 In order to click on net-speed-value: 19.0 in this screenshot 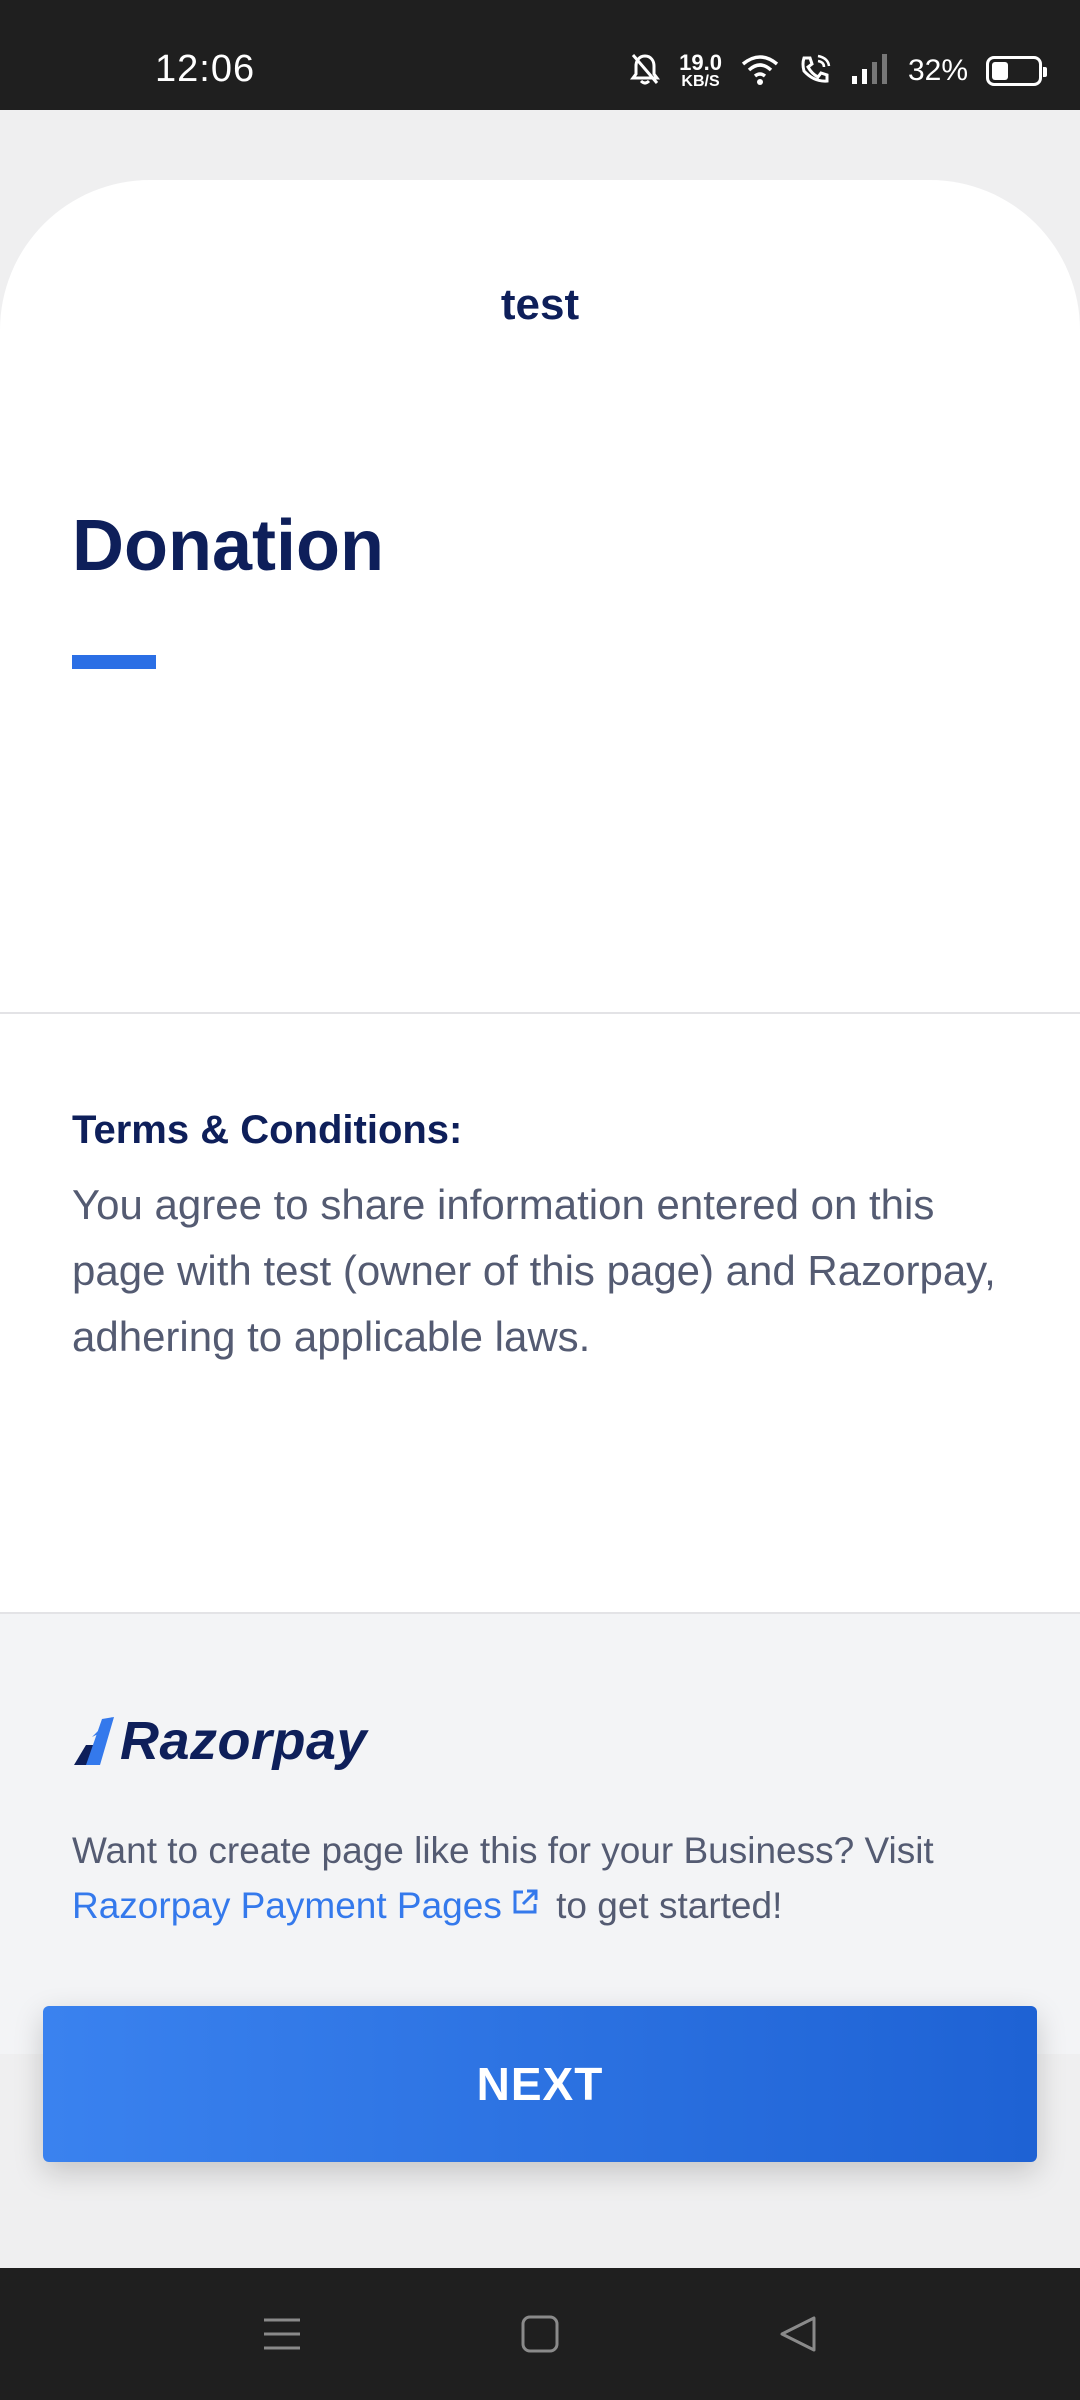, I will do `click(700, 62)`.